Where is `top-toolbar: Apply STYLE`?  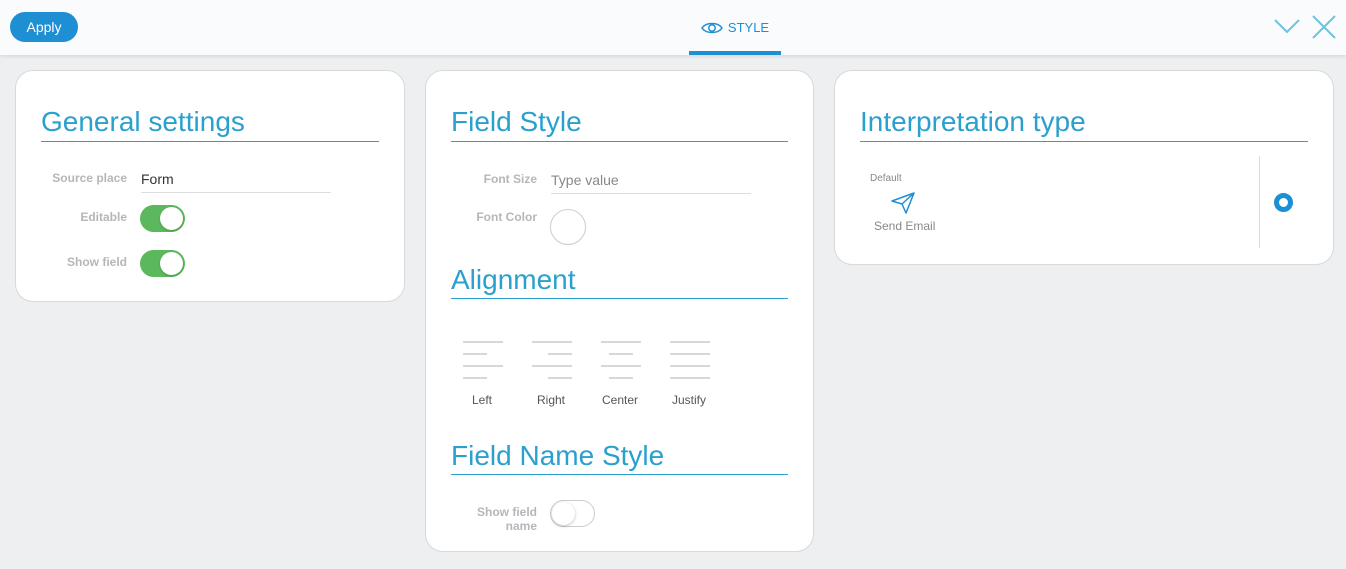
top-toolbar: Apply STYLE is located at coordinates (673, 27).